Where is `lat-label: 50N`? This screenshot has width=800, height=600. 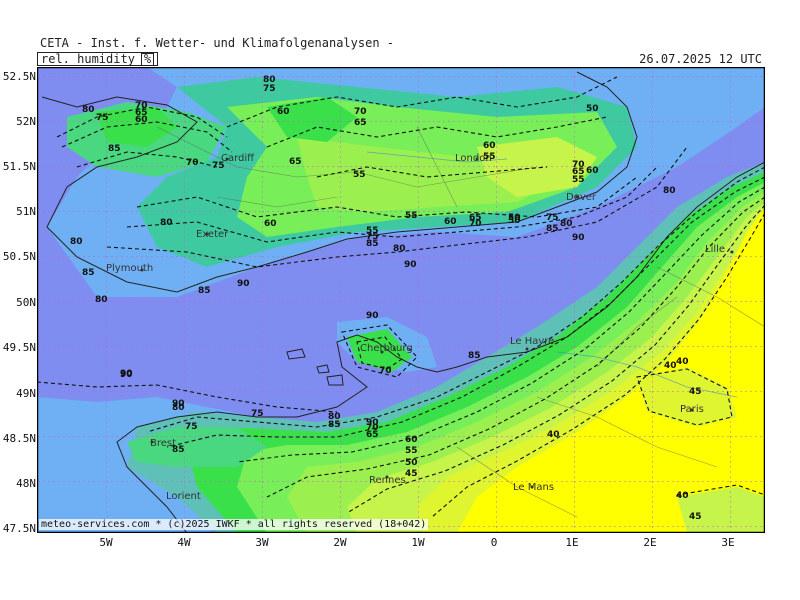
lat-label: 50N is located at coordinates (26, 302).